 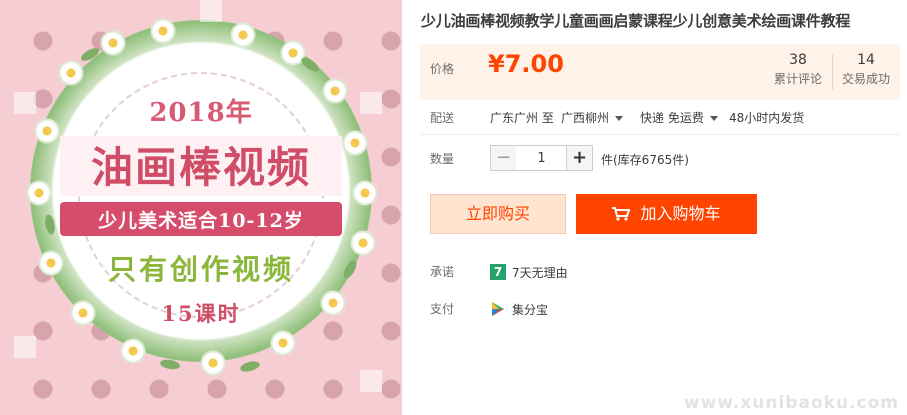 What do you see at coordinates (200, 167) in the screenshot?
I see `image-title-text: 油画棒视频` at bounding box center [200, 167].